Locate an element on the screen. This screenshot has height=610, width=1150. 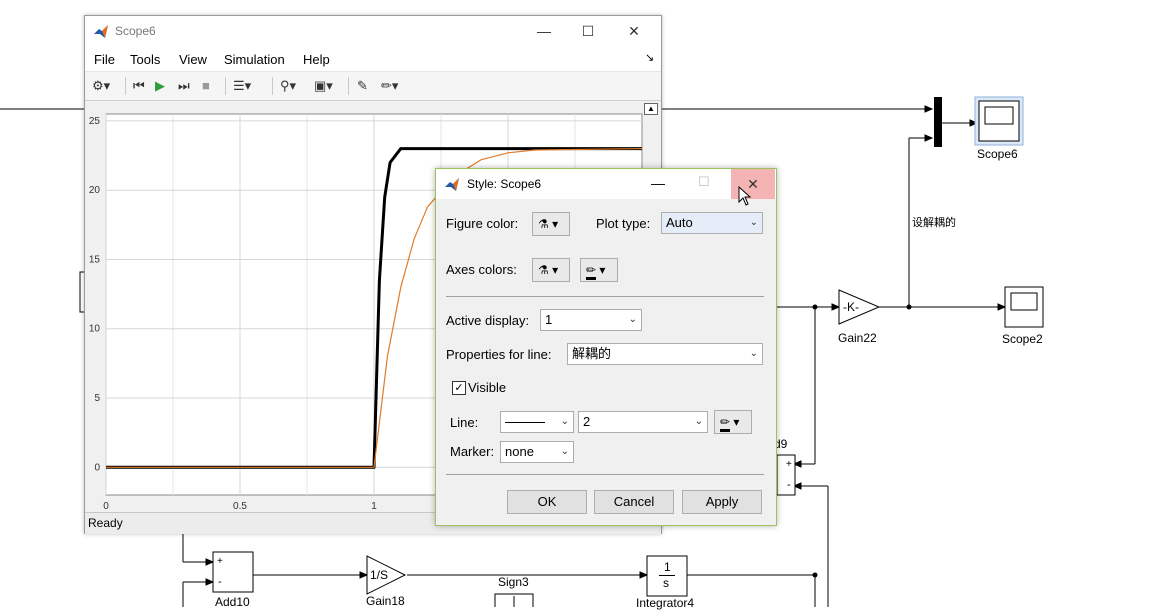
y-tick-label: 0 is located at coordinates (97, 467).